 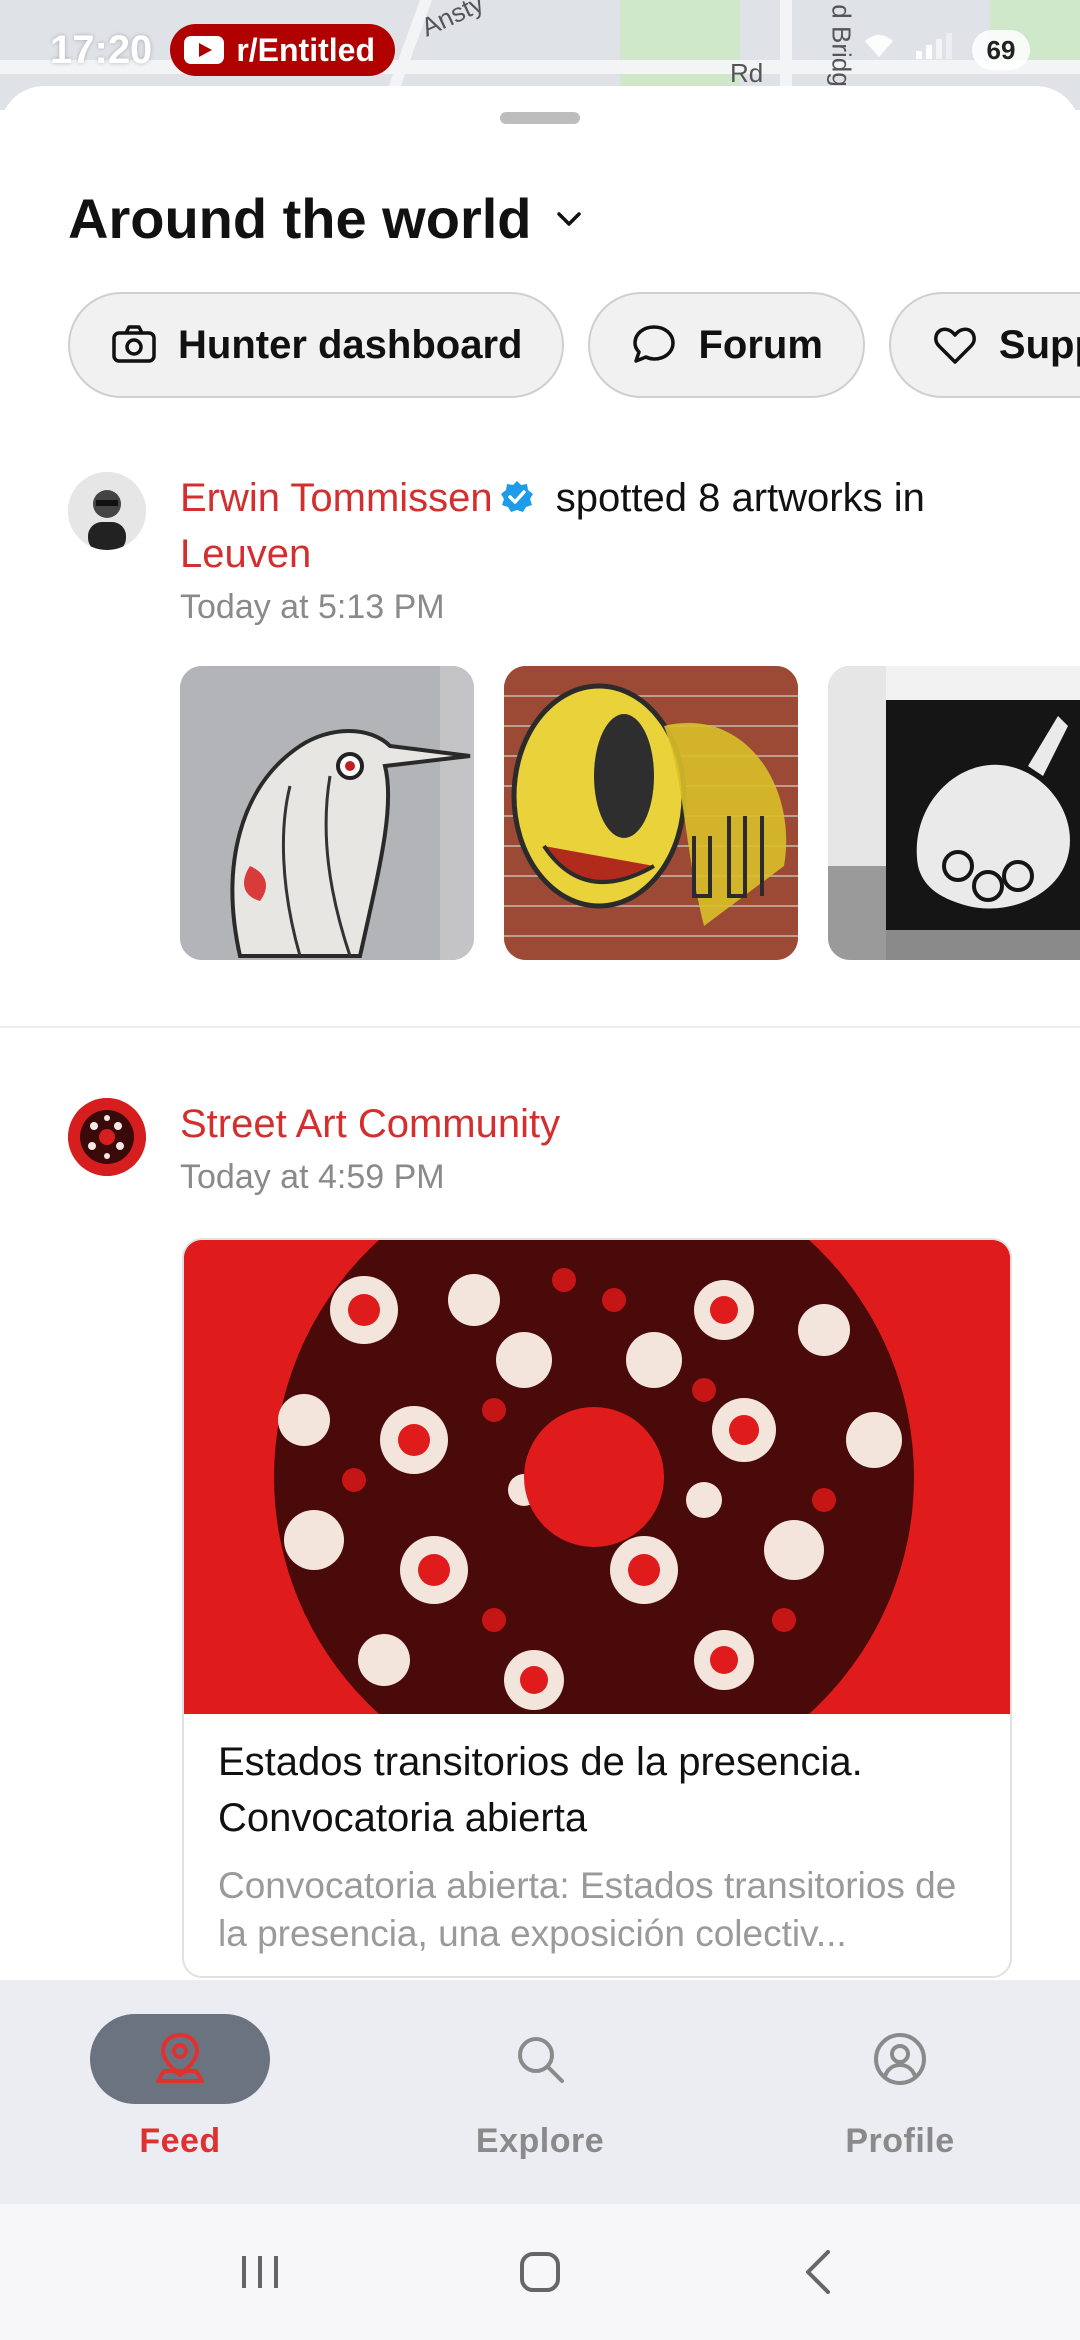 I want to click on place-link: Leuven, so click(x=245, y=554).